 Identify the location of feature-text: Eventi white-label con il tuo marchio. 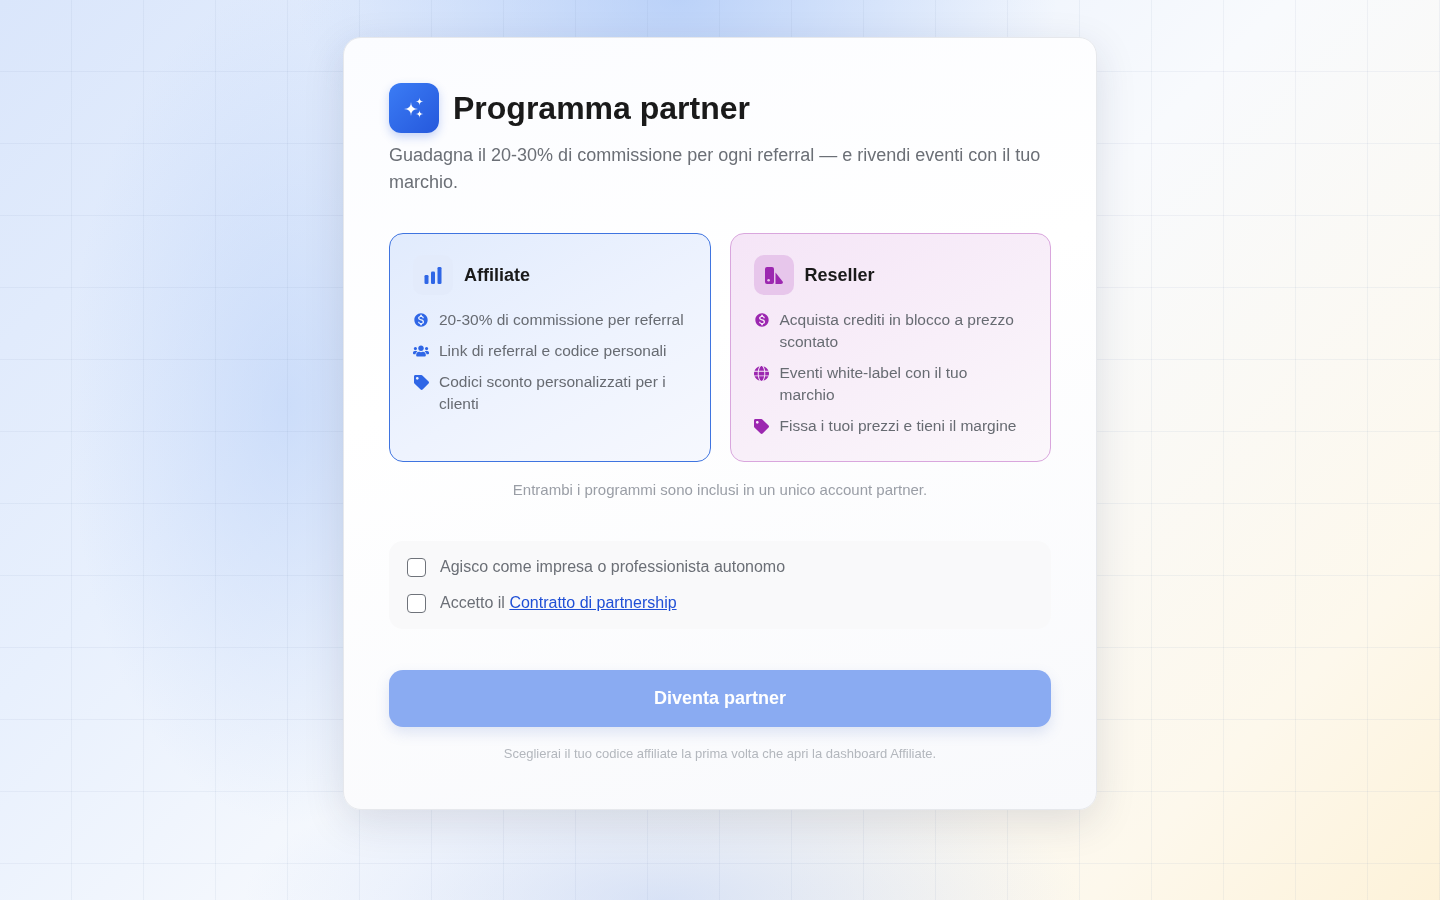
(874, 384).